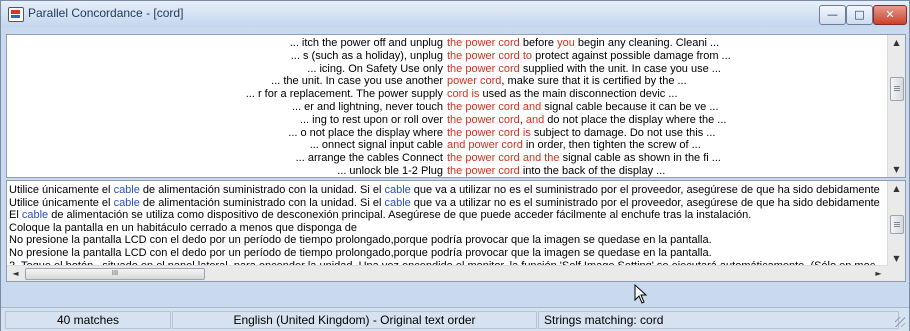 The image size is (910, 331). I want to click on scroll-left-arrow-icon: ◄, so click(15, 273).